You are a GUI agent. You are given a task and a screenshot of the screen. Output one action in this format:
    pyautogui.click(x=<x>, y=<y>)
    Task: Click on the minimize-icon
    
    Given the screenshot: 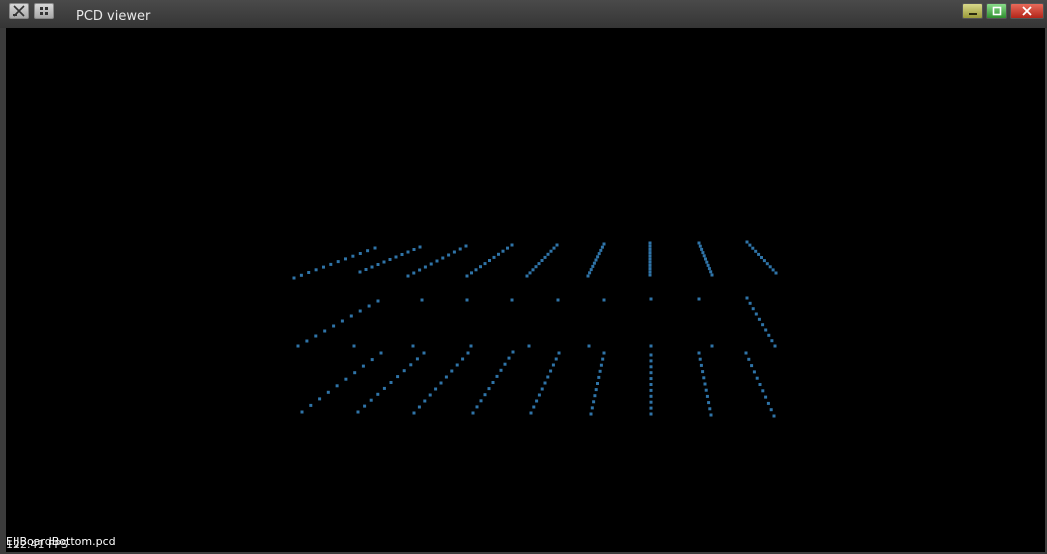 What is the action you would take?
    pyautogui.click(x=972, y=14)
    